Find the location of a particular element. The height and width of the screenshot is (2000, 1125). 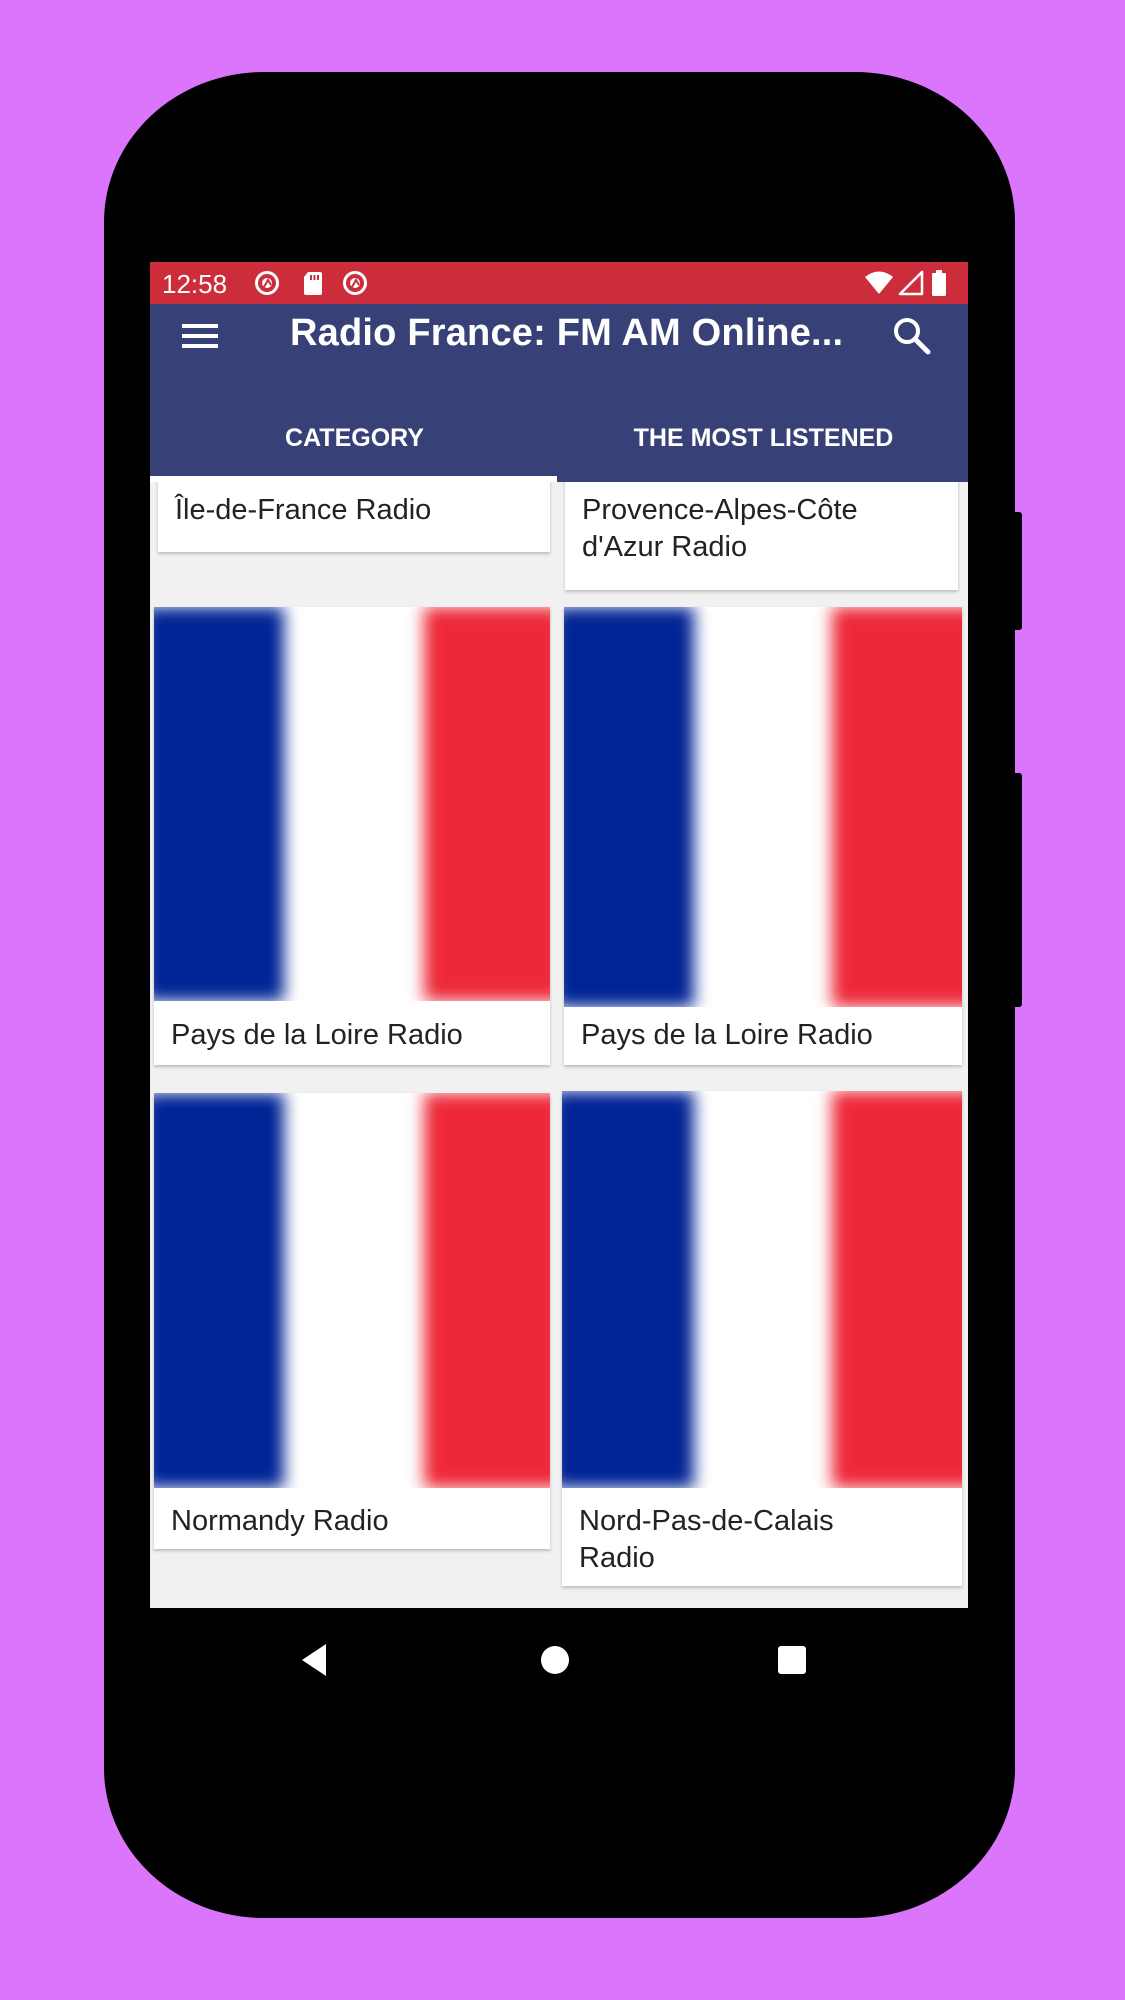

navigation-bar is located at coordinates (559, 1655).